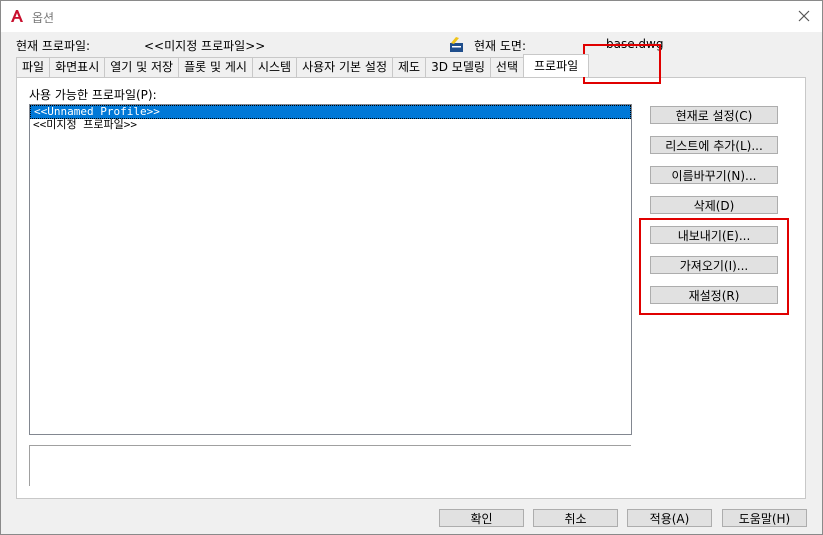 The width and height of the screenshot is (823, 535). I want to click on tab-drafting: 제도, so click(409, 67).